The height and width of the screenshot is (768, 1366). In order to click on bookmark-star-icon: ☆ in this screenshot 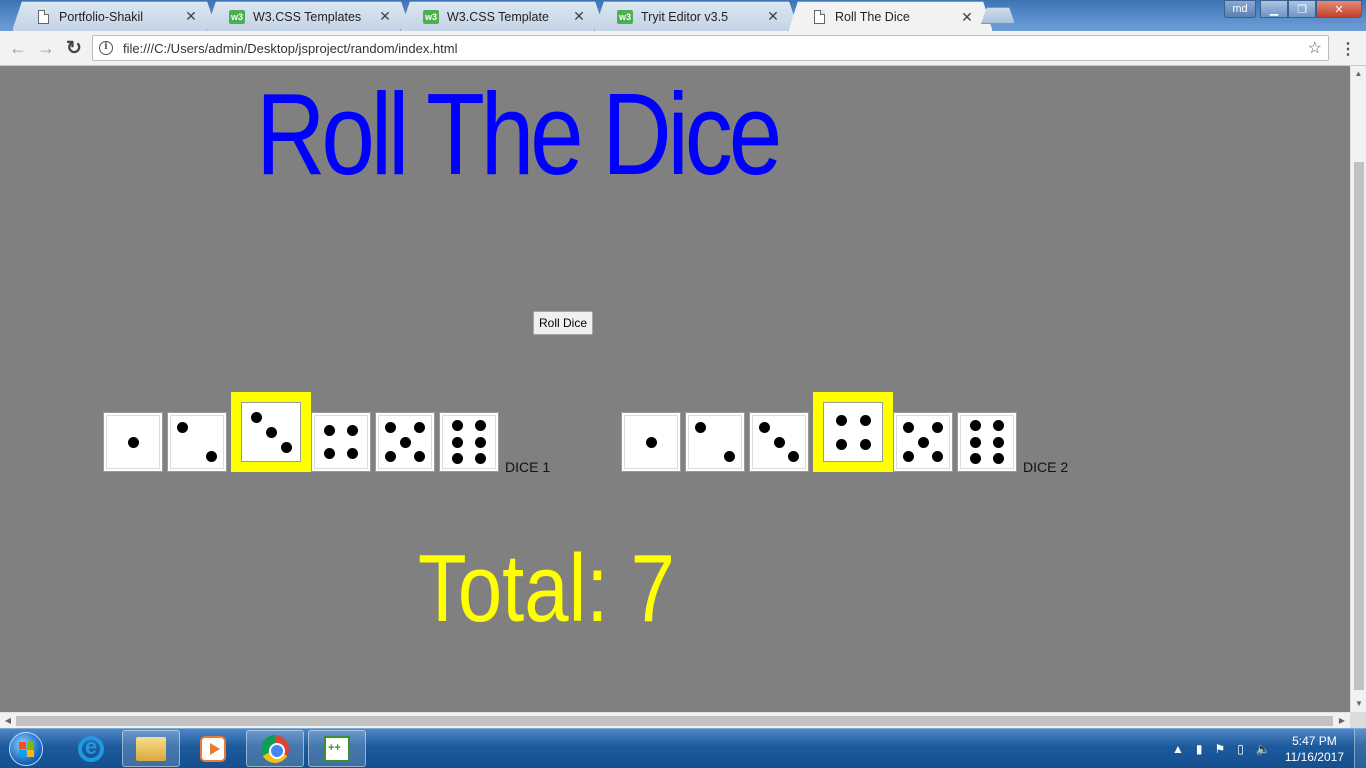, I will do `click(1315, 48)`.